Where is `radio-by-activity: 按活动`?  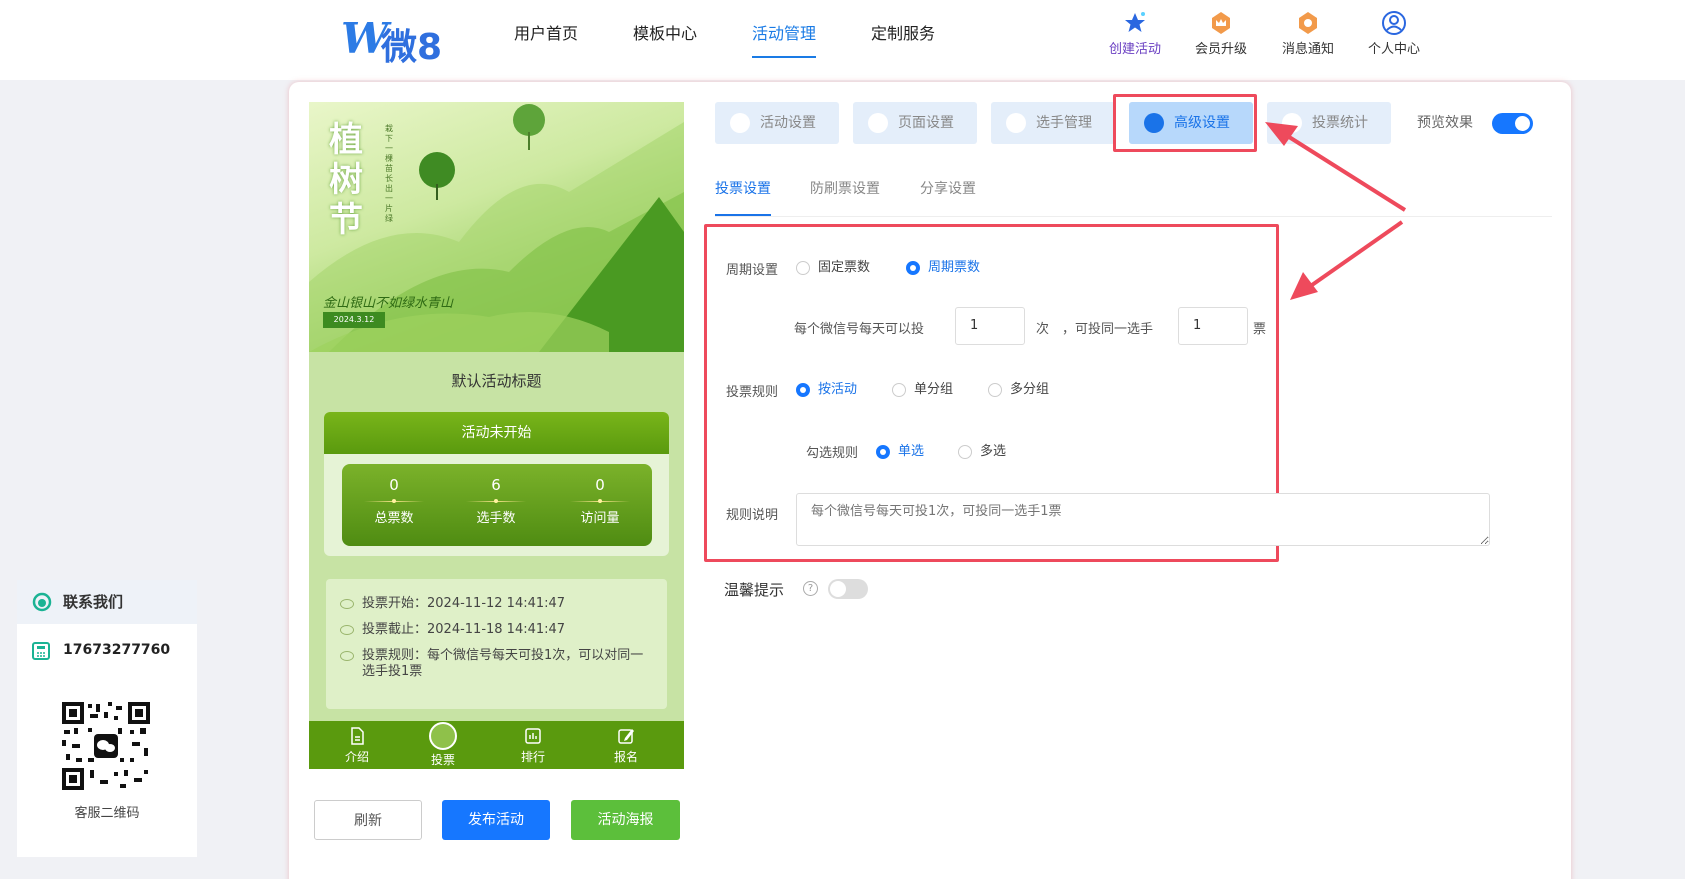 radio-by-activity: 按活动 is located at coordinates (826, 390).